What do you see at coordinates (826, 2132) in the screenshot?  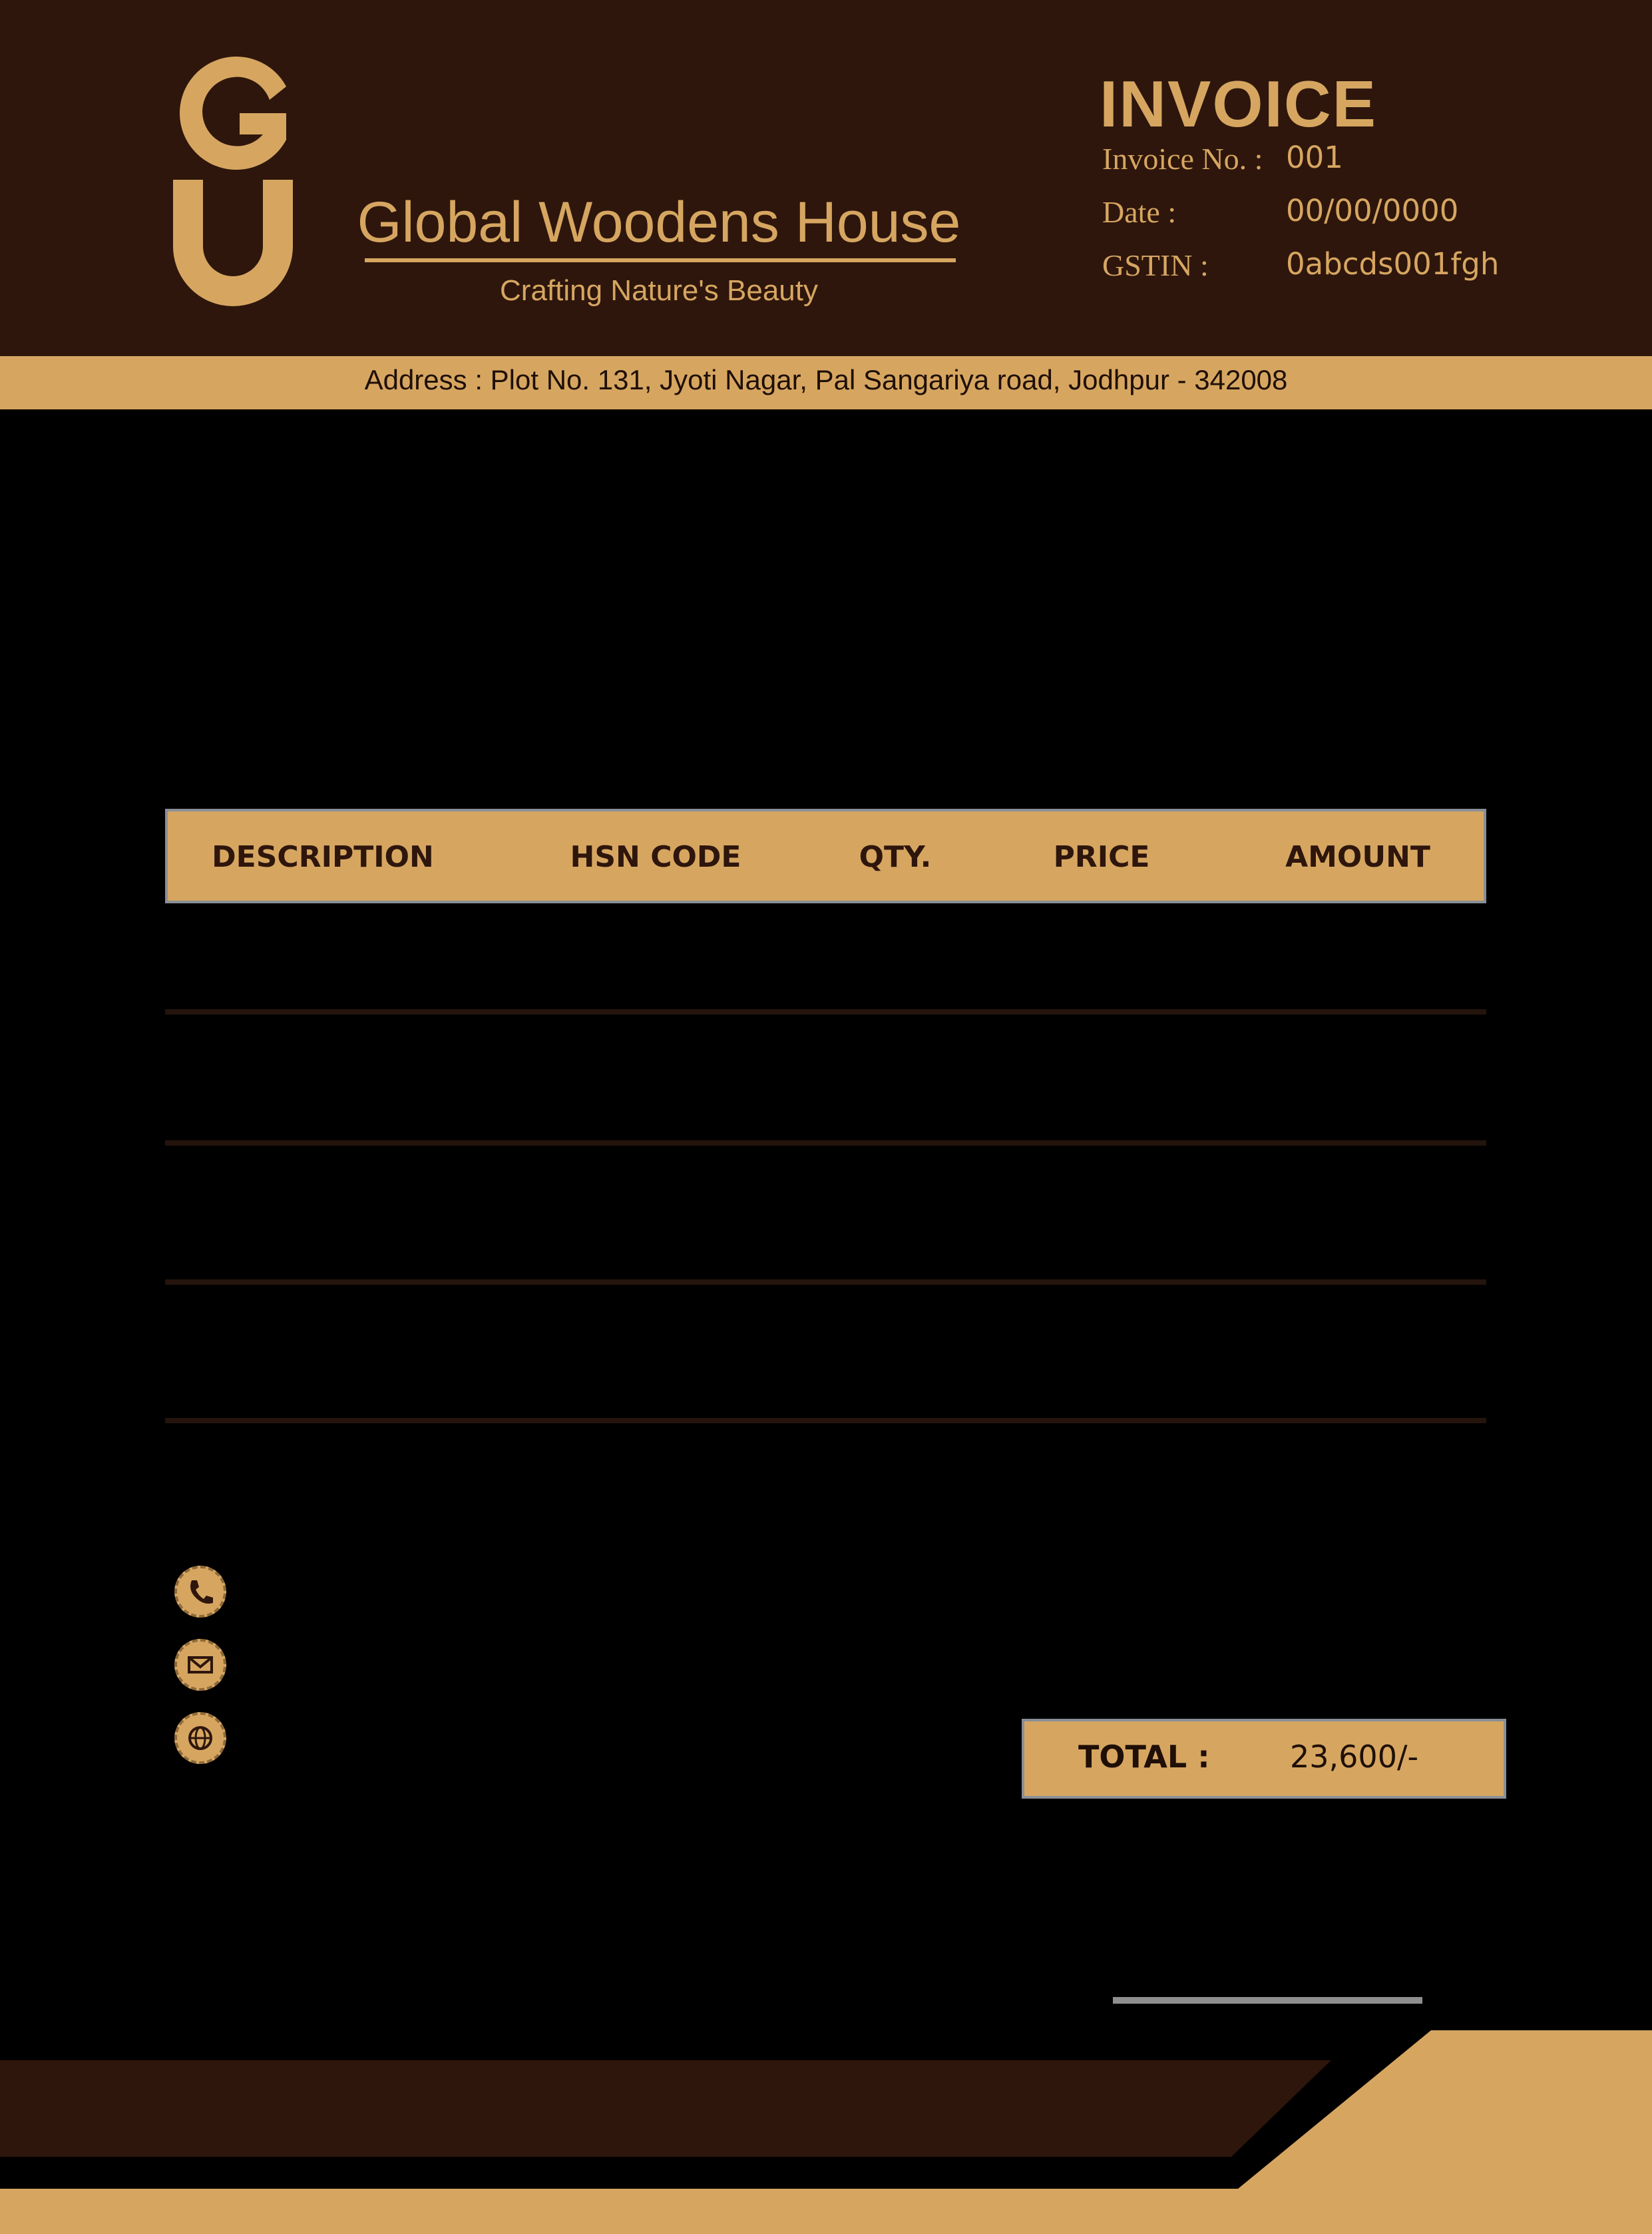 I see `footer-decoration` at bounding box center [826, 2132].